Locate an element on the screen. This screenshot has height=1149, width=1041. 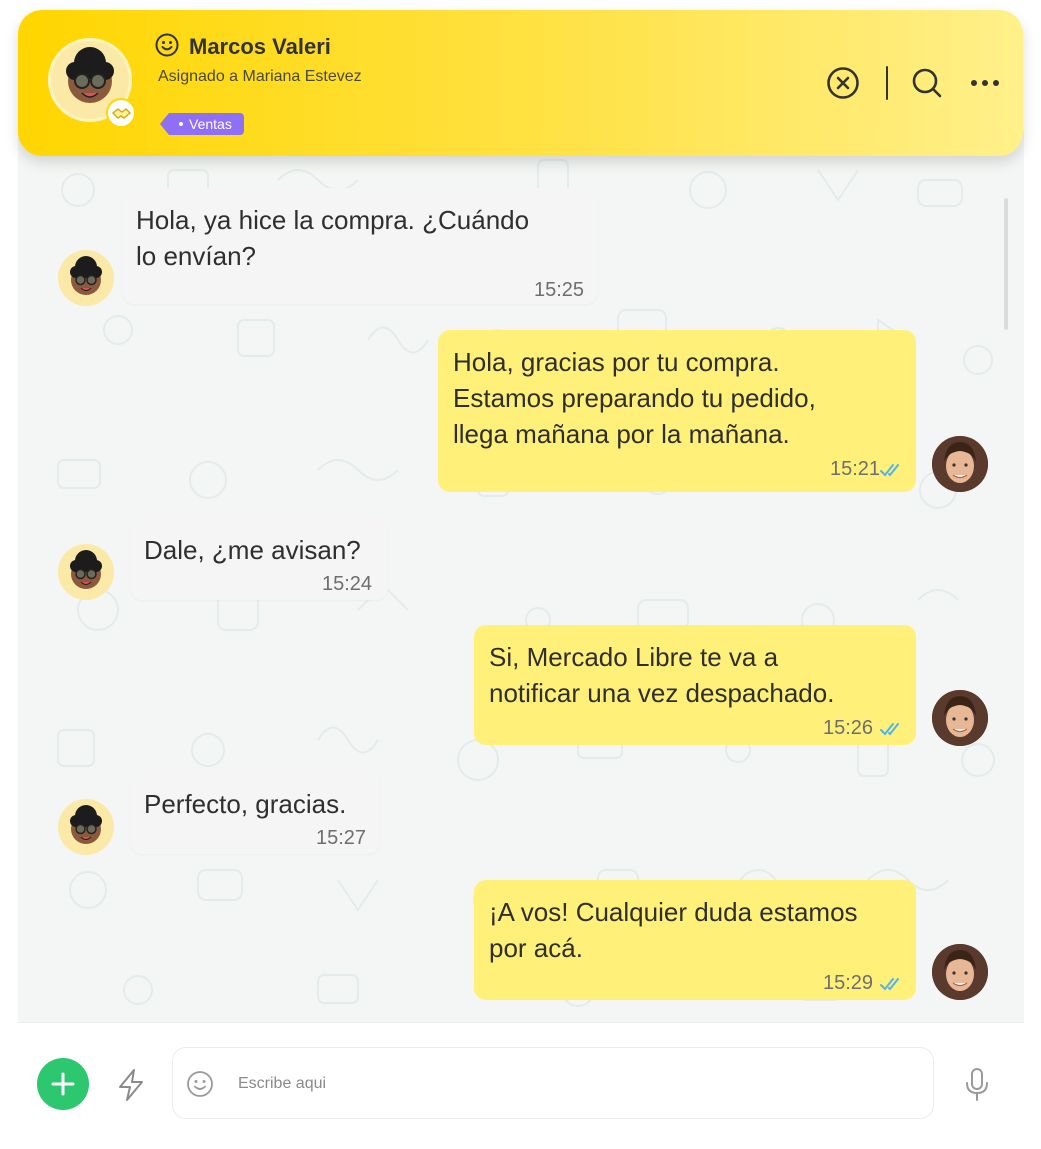
tag-ventas: Ventas is located at coordinates (202, 124).